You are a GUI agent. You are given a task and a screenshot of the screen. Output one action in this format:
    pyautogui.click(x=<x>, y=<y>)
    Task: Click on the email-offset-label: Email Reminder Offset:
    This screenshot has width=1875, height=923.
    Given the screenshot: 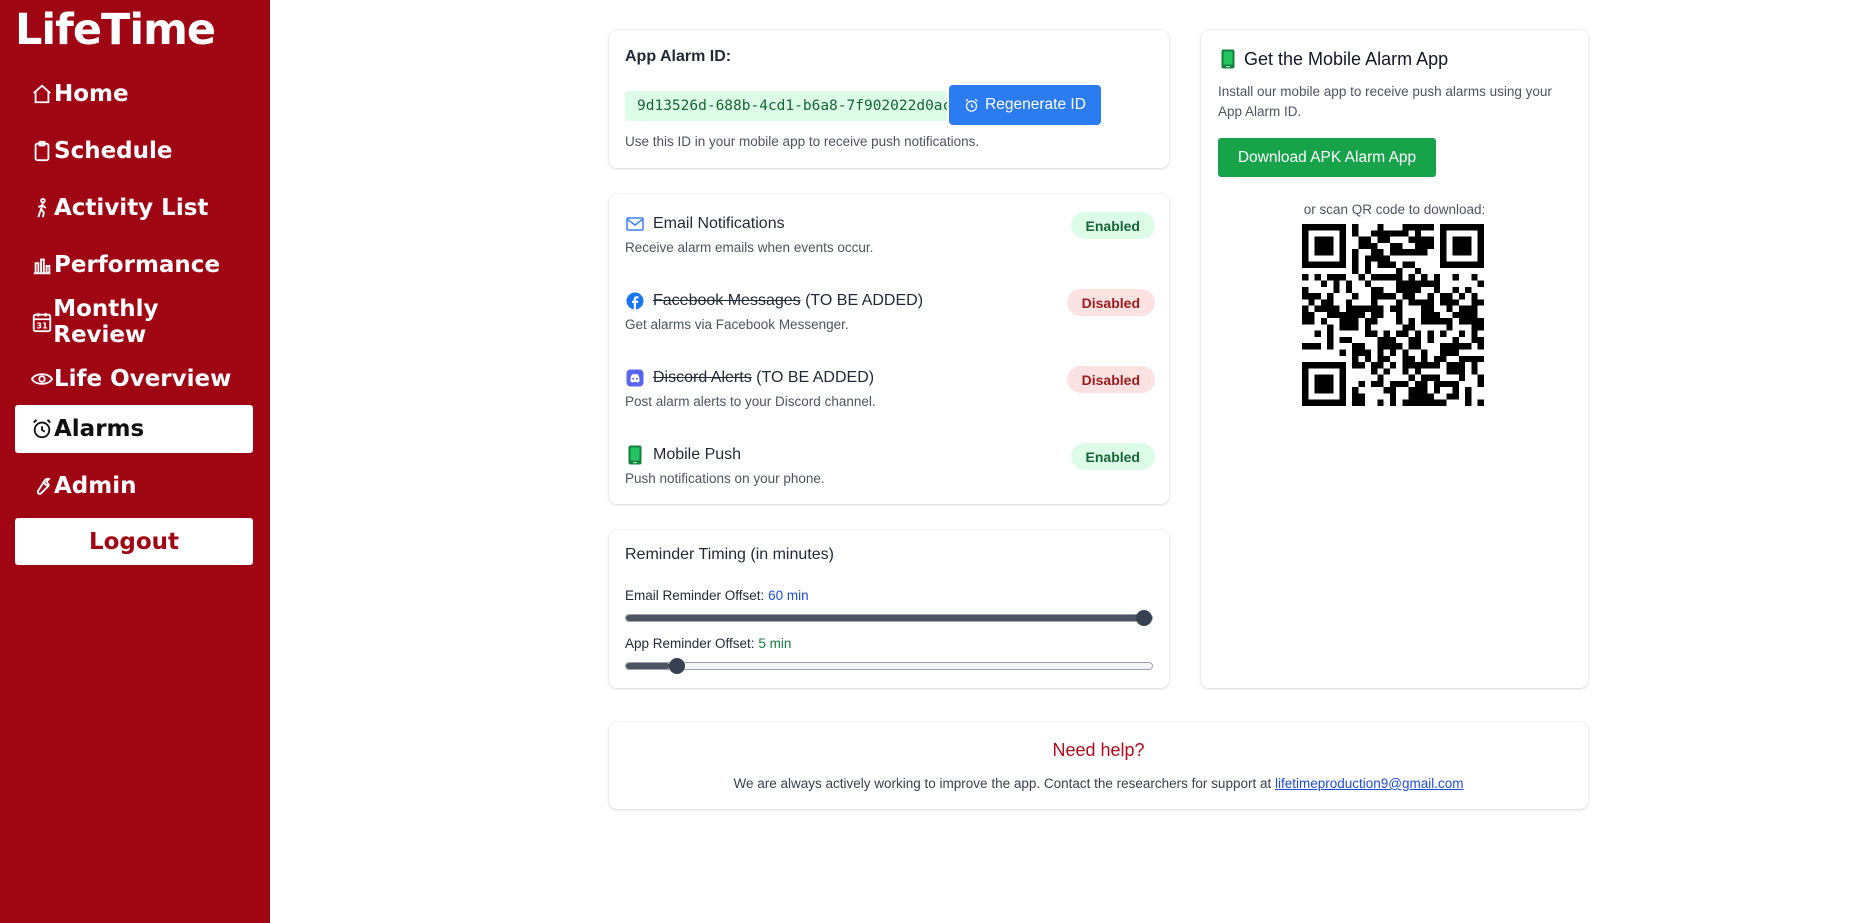 What is the action you would take?
    pyautogui.click(x=695, y=595)
    